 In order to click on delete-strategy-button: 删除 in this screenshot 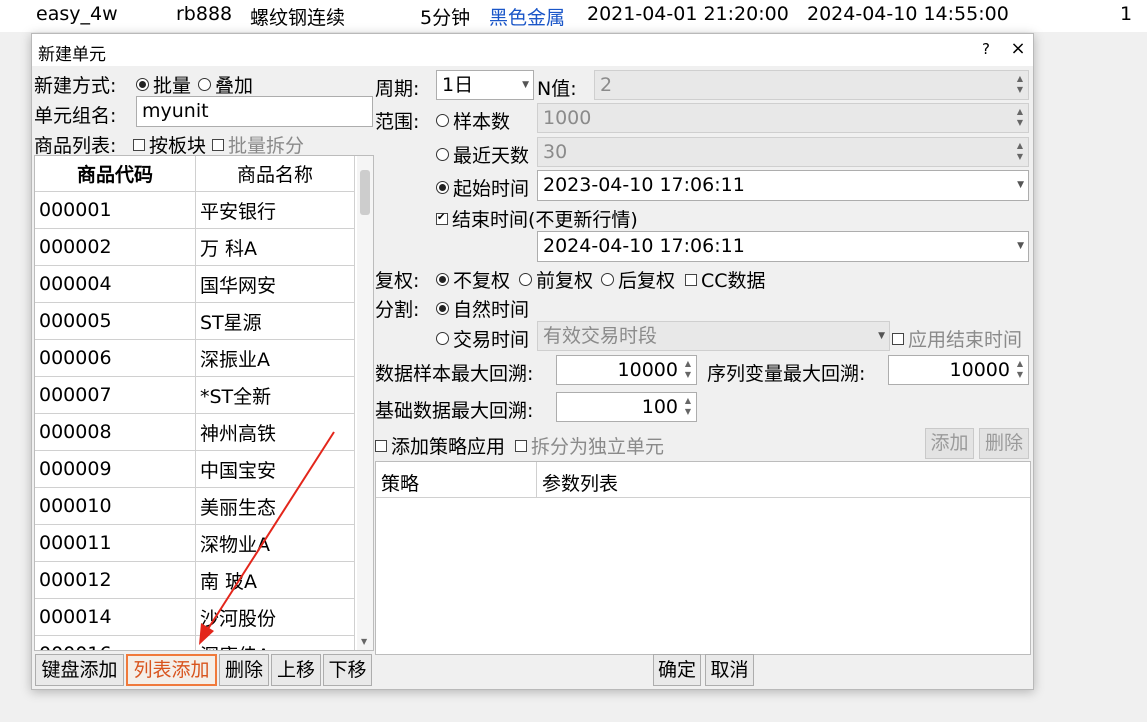, I will do `click(1004, 443)`.